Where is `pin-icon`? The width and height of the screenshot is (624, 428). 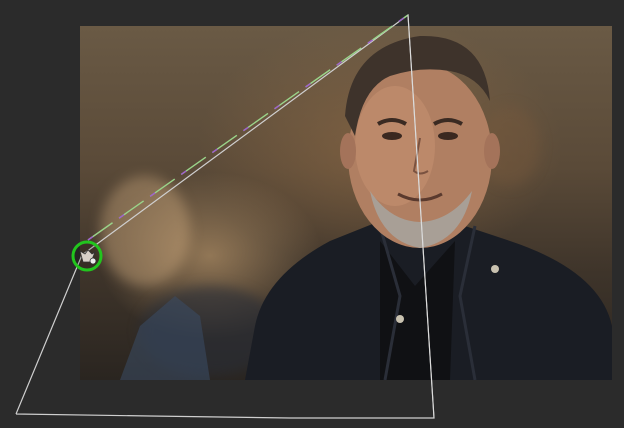
pin-icon is located at coordinates (87, 256).